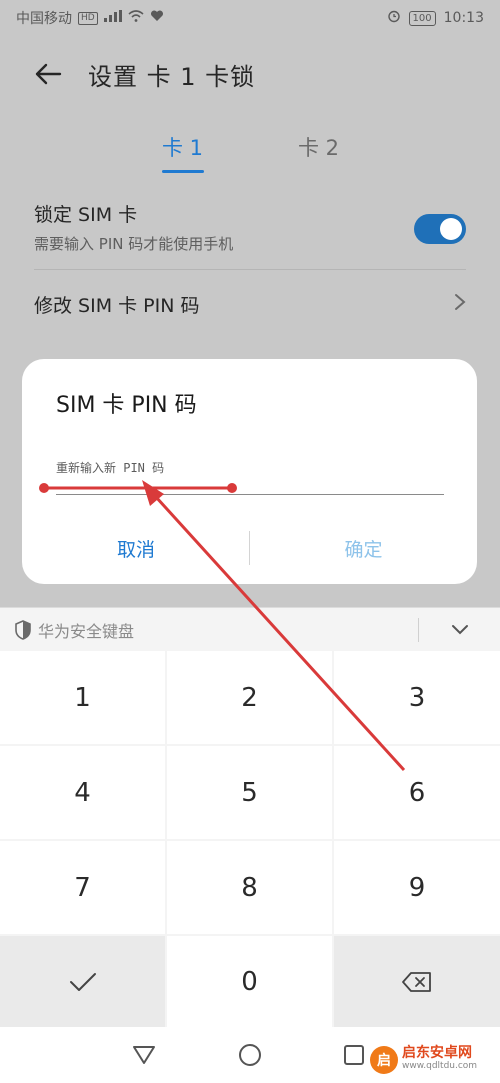  What do you see at coordinates (318, 147) in the screenshot?
I see `tab-card-2: 卡 2` at bounding box center [318, 147].